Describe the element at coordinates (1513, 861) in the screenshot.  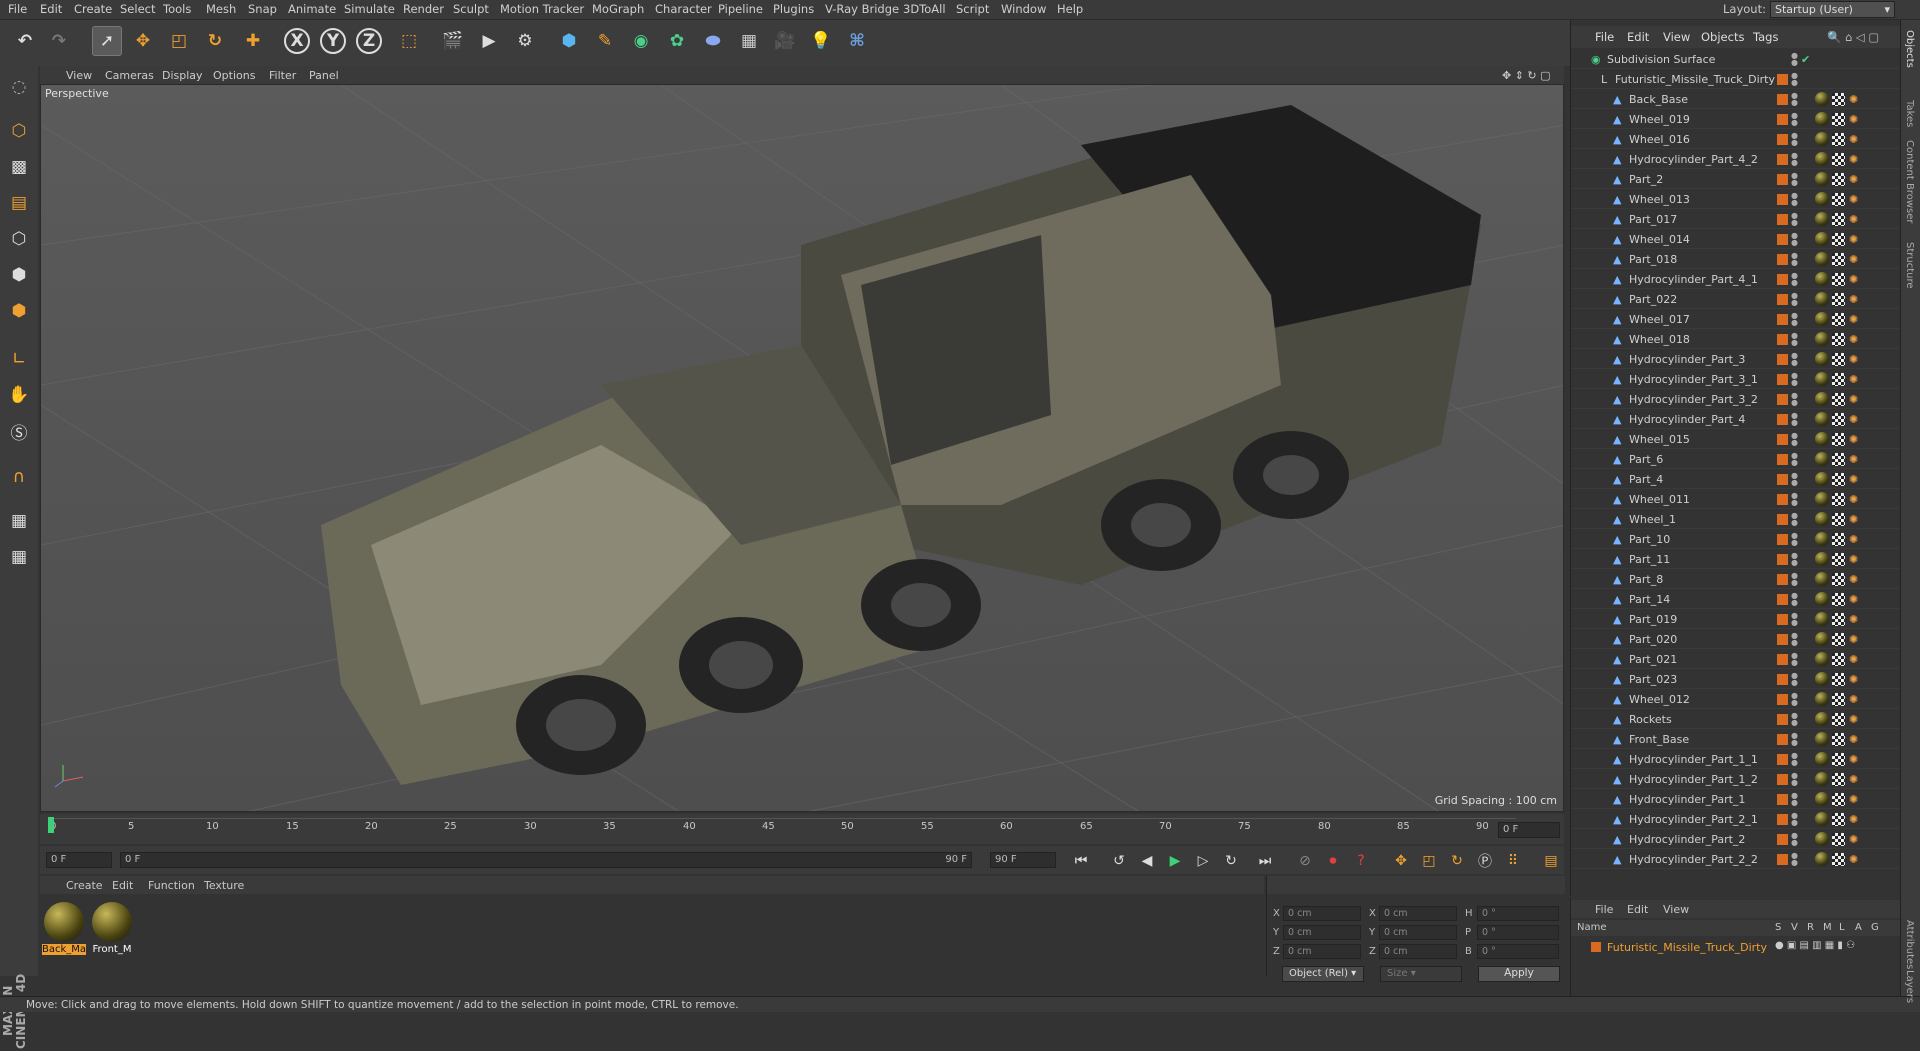
I see `key-pla-icon: ⠿` at that location.